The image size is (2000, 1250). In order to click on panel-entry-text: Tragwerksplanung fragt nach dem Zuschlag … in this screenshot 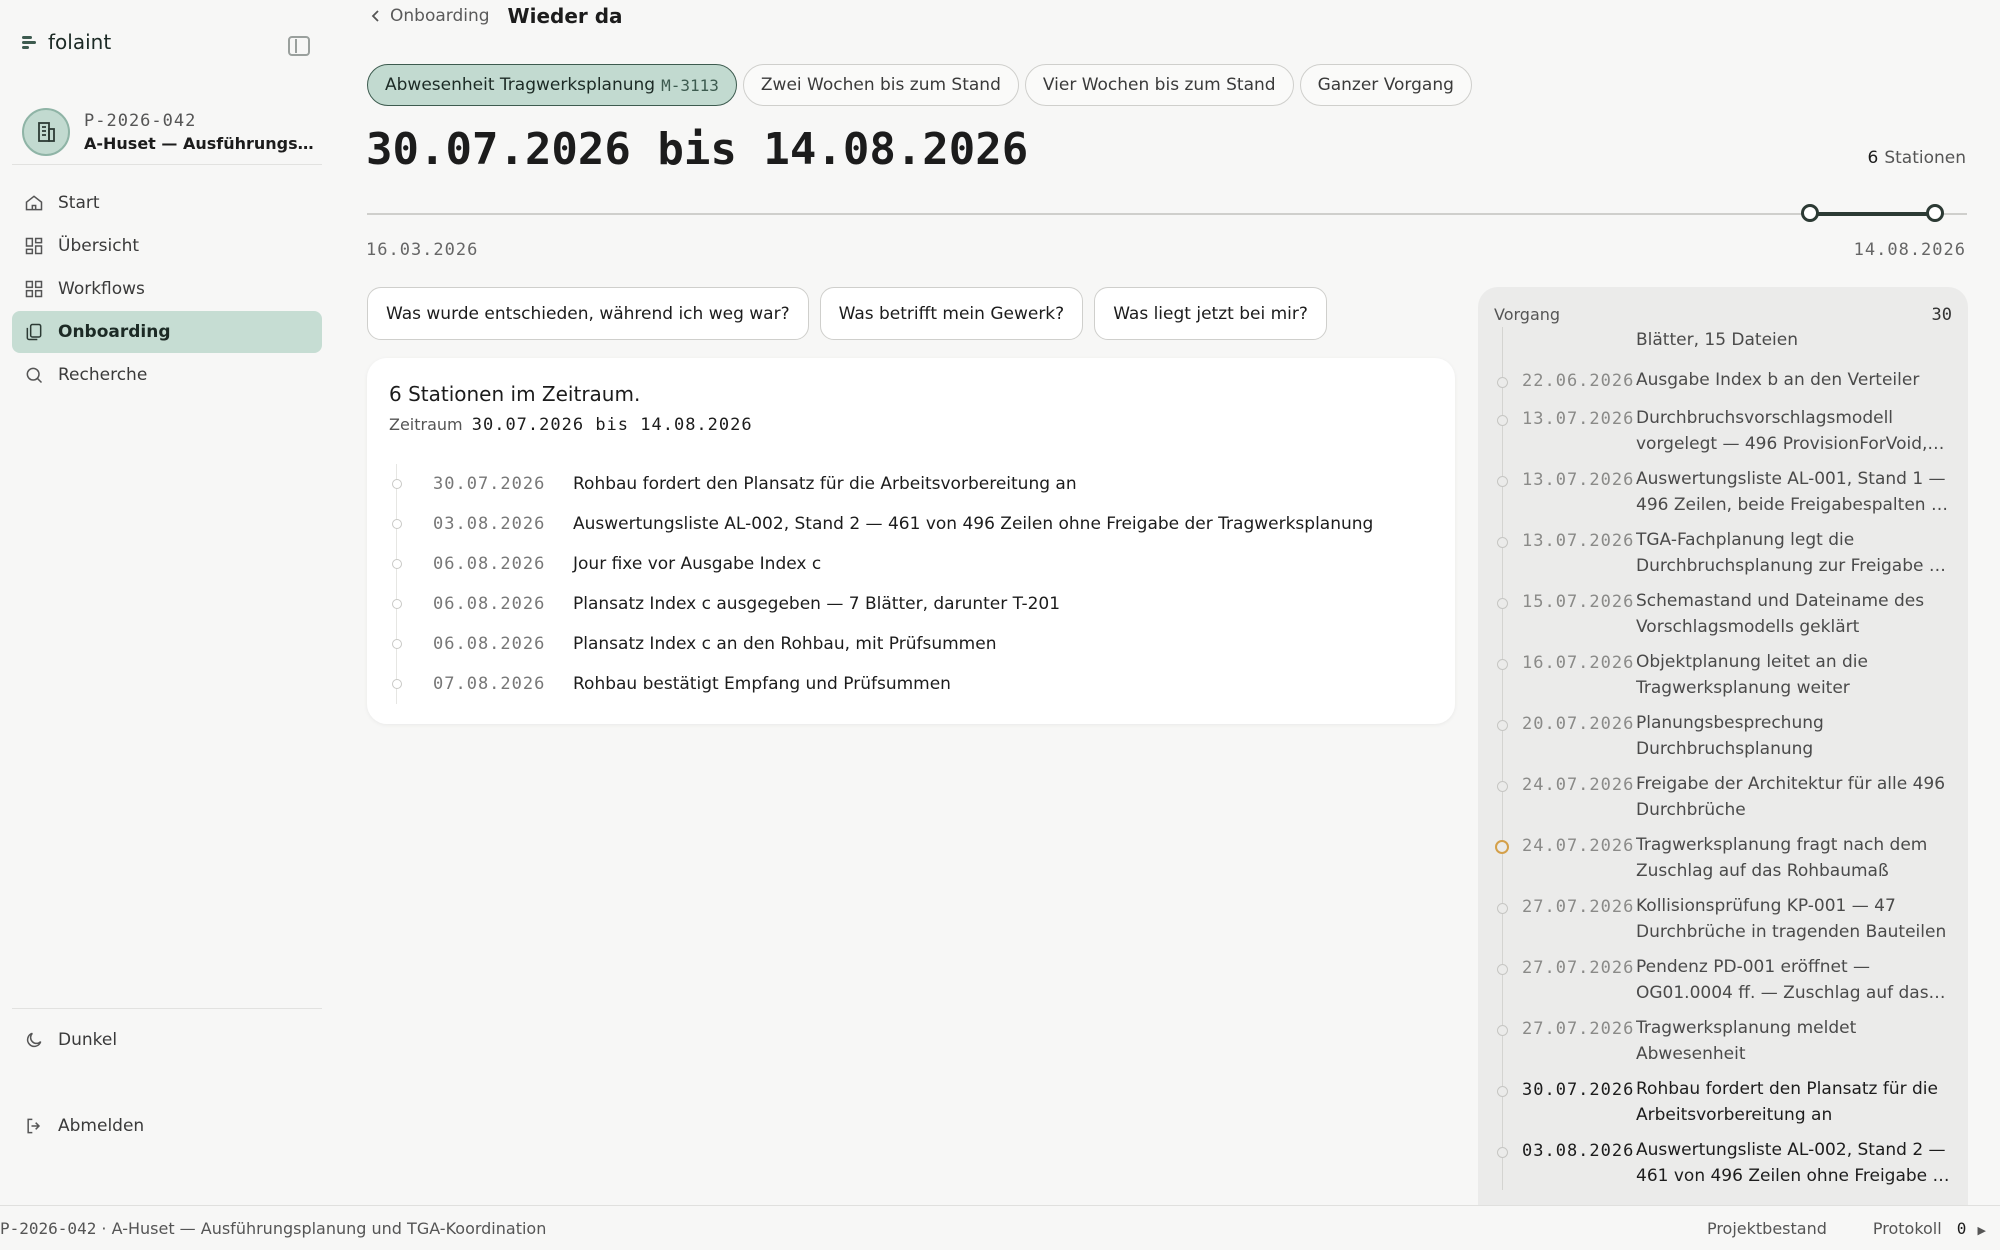, I will do `click(1793, 854)`.